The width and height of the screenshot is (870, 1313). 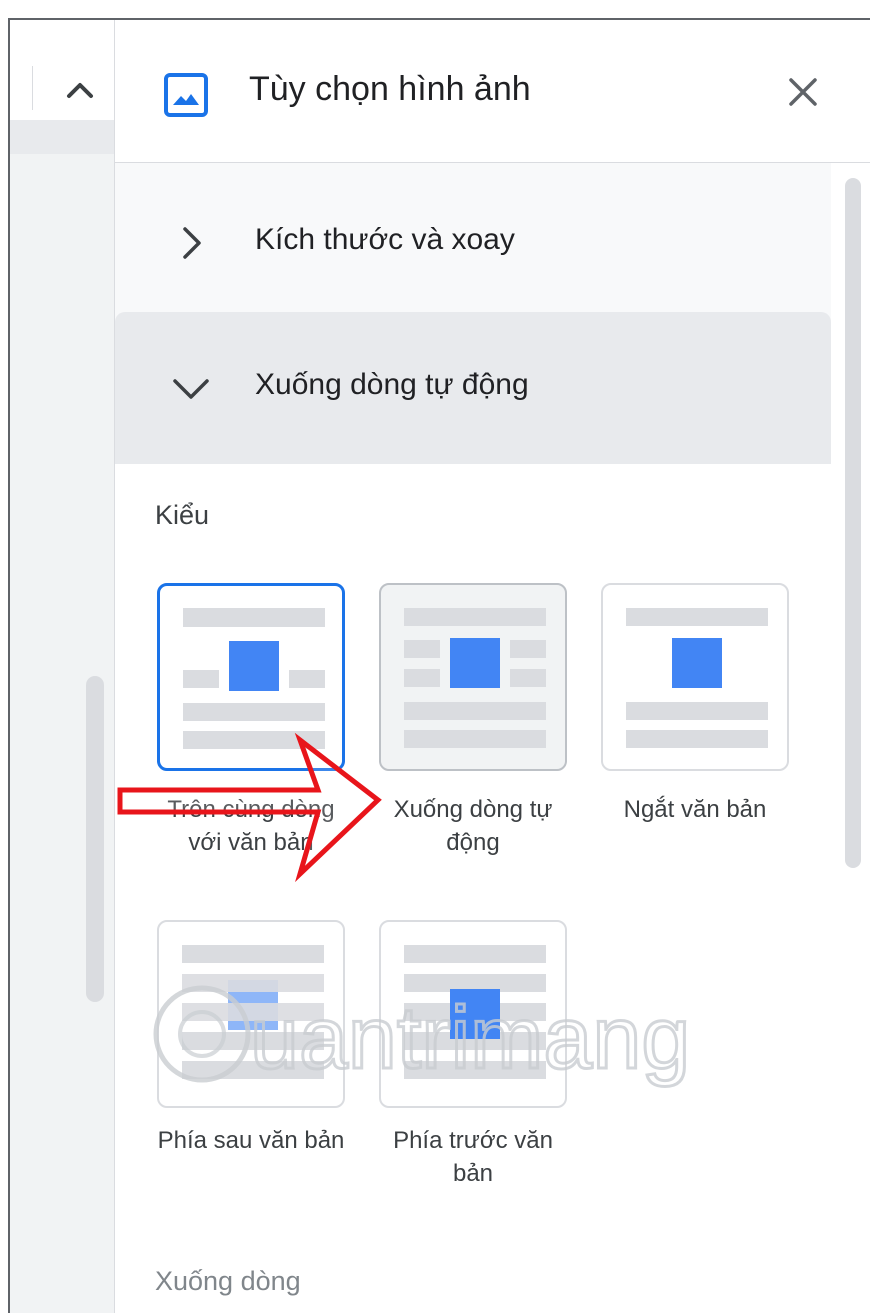 What do you see at coordinates (392, 384) in the screenshot?
I see `section-text-wrapping-label: Xuống dòng tự động` at bounding box center [392, 384].